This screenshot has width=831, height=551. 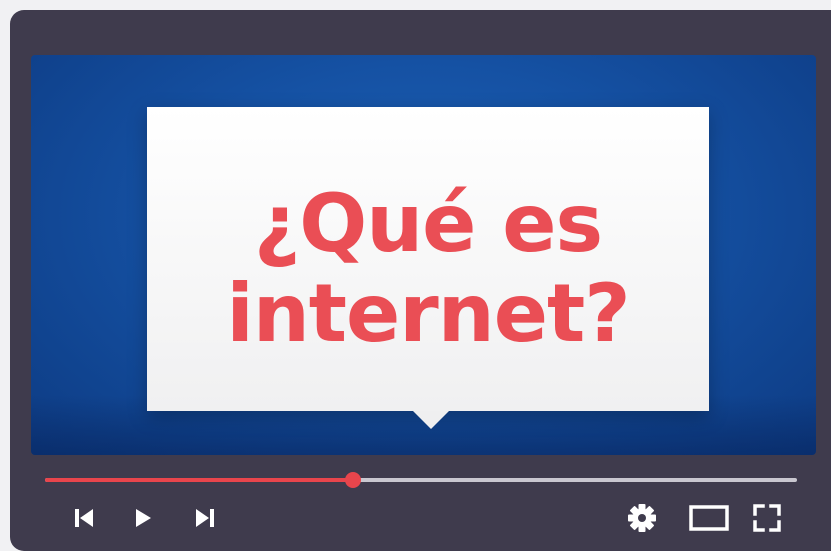 What do you see at coordinates (353, 480) in the screenshot?
I see `progress-scrubber` at bounding box center [353, 480].